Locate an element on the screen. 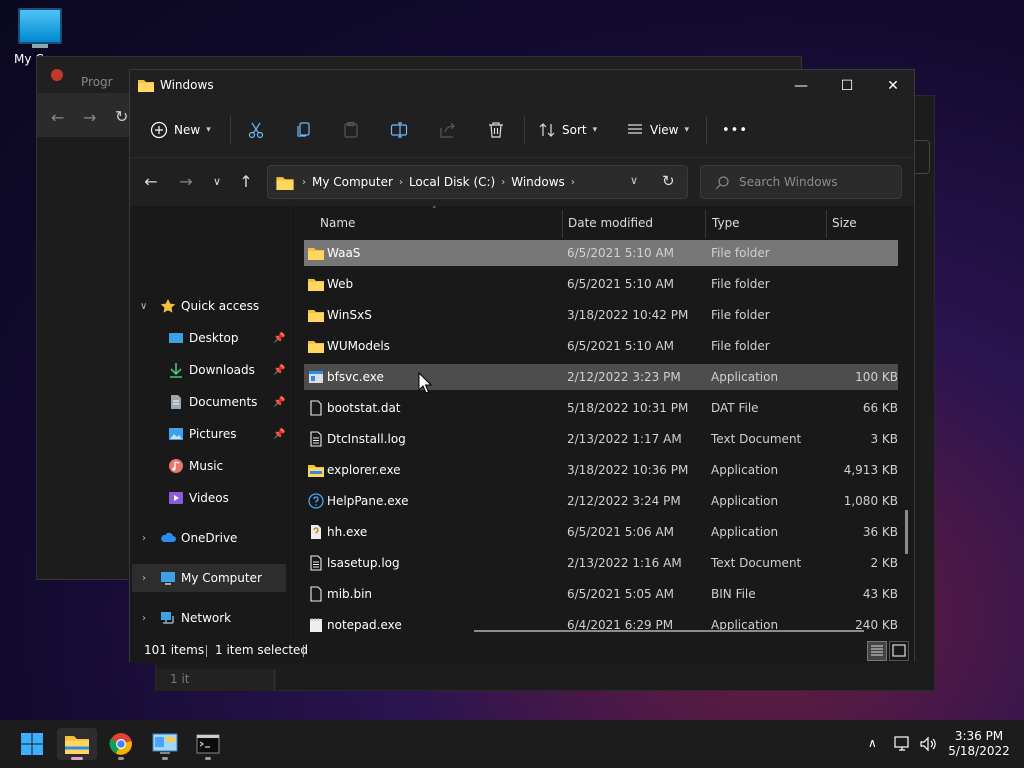 This screenshot has height=768, width=1024. nav-item-downloads: Downloads 📌 is located at coordinates (209, 370).